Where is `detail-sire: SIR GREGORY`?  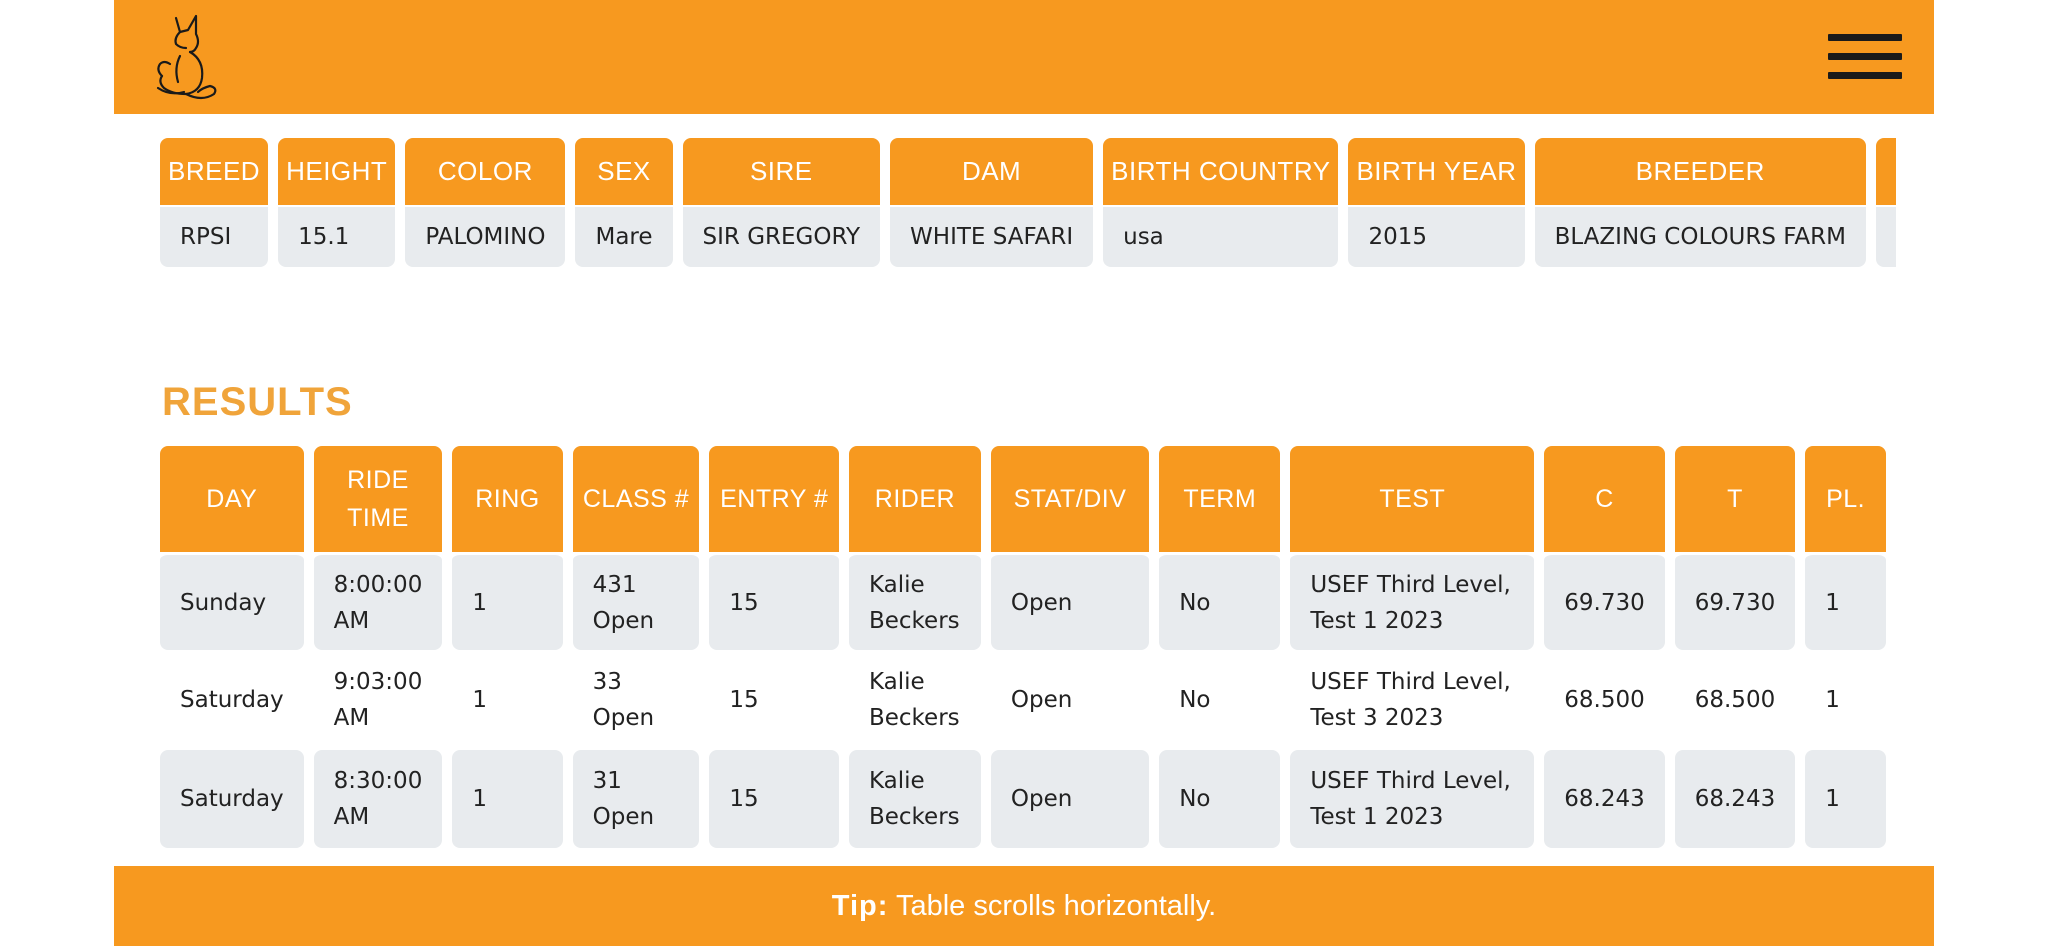
detail-sire: SIR GREGORY is located at coordinates (781, 236).